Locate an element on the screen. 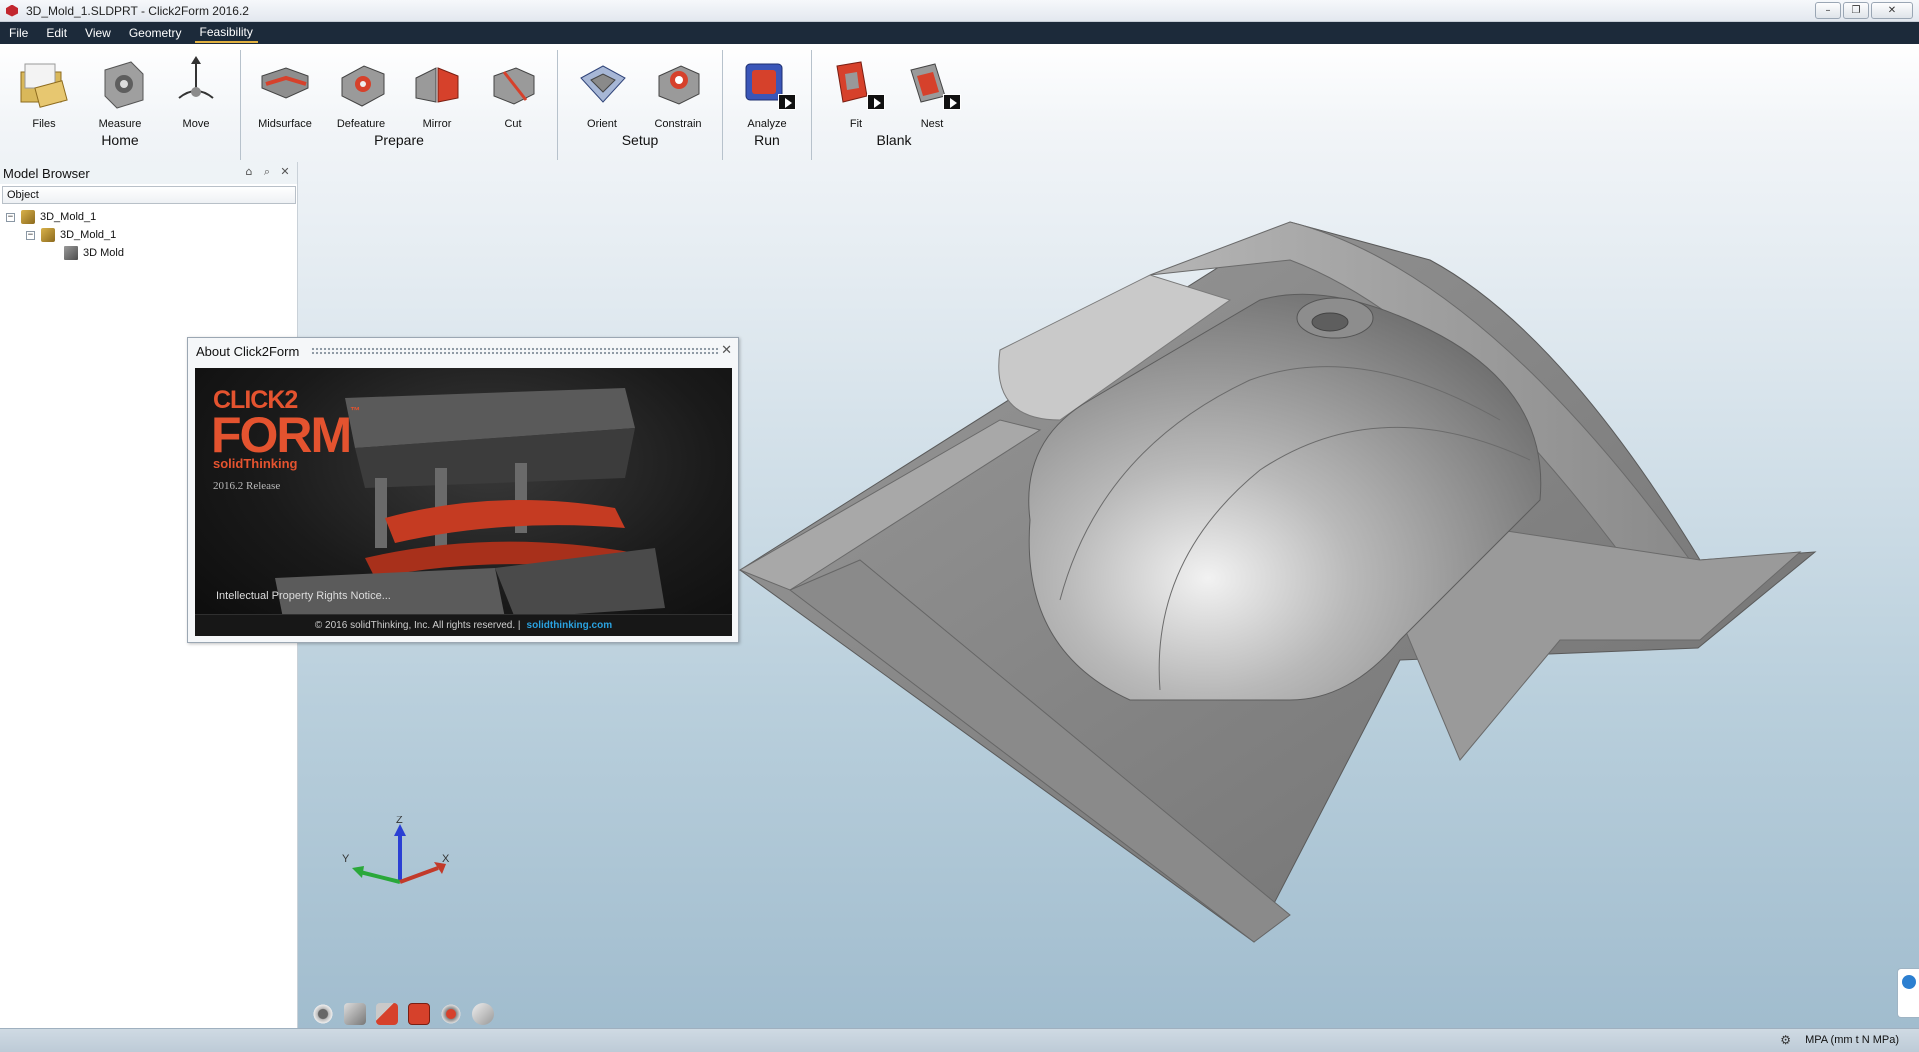  move-tool: Move is located at coordinates (196, 90).